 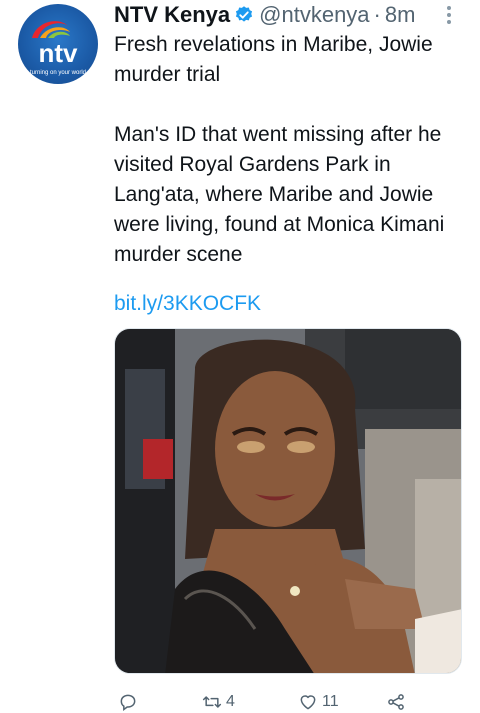 I want to click on share-icon, so click(x=396, y=702).